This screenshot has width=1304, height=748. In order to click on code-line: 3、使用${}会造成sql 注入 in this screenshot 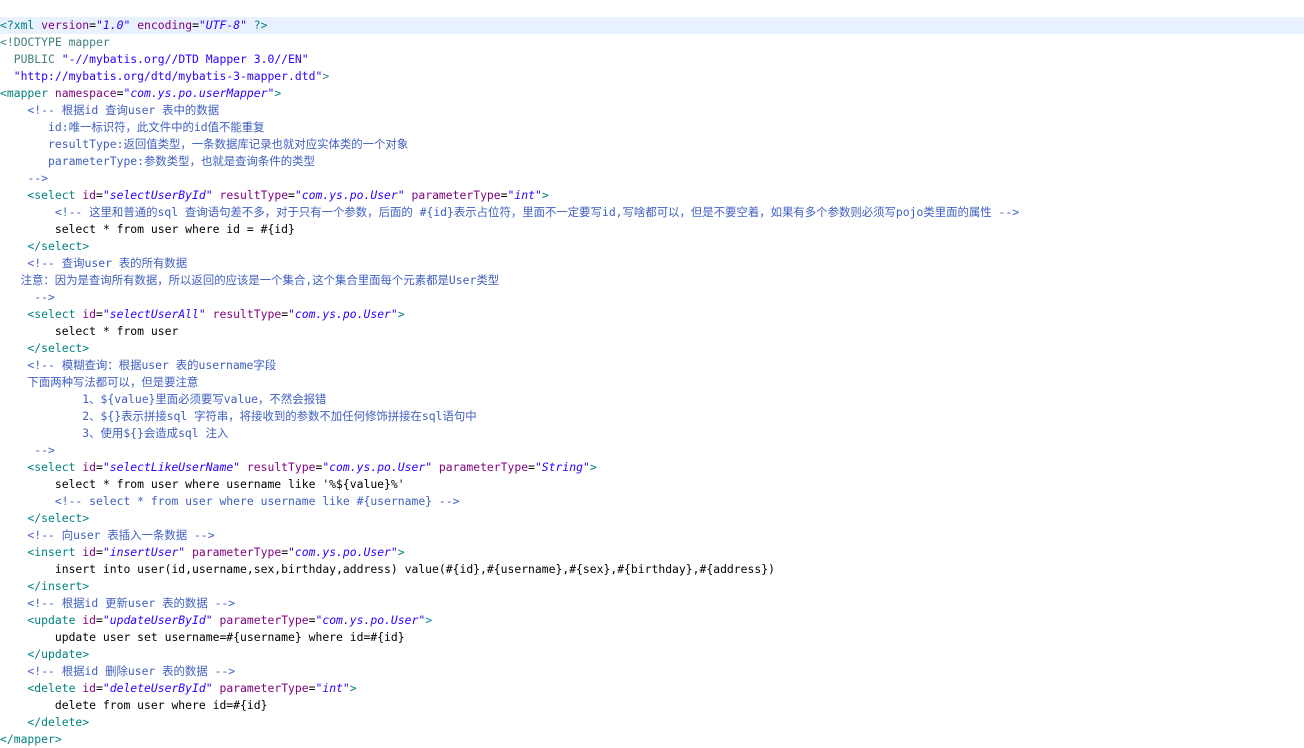, I will do `click(652, 433)`.